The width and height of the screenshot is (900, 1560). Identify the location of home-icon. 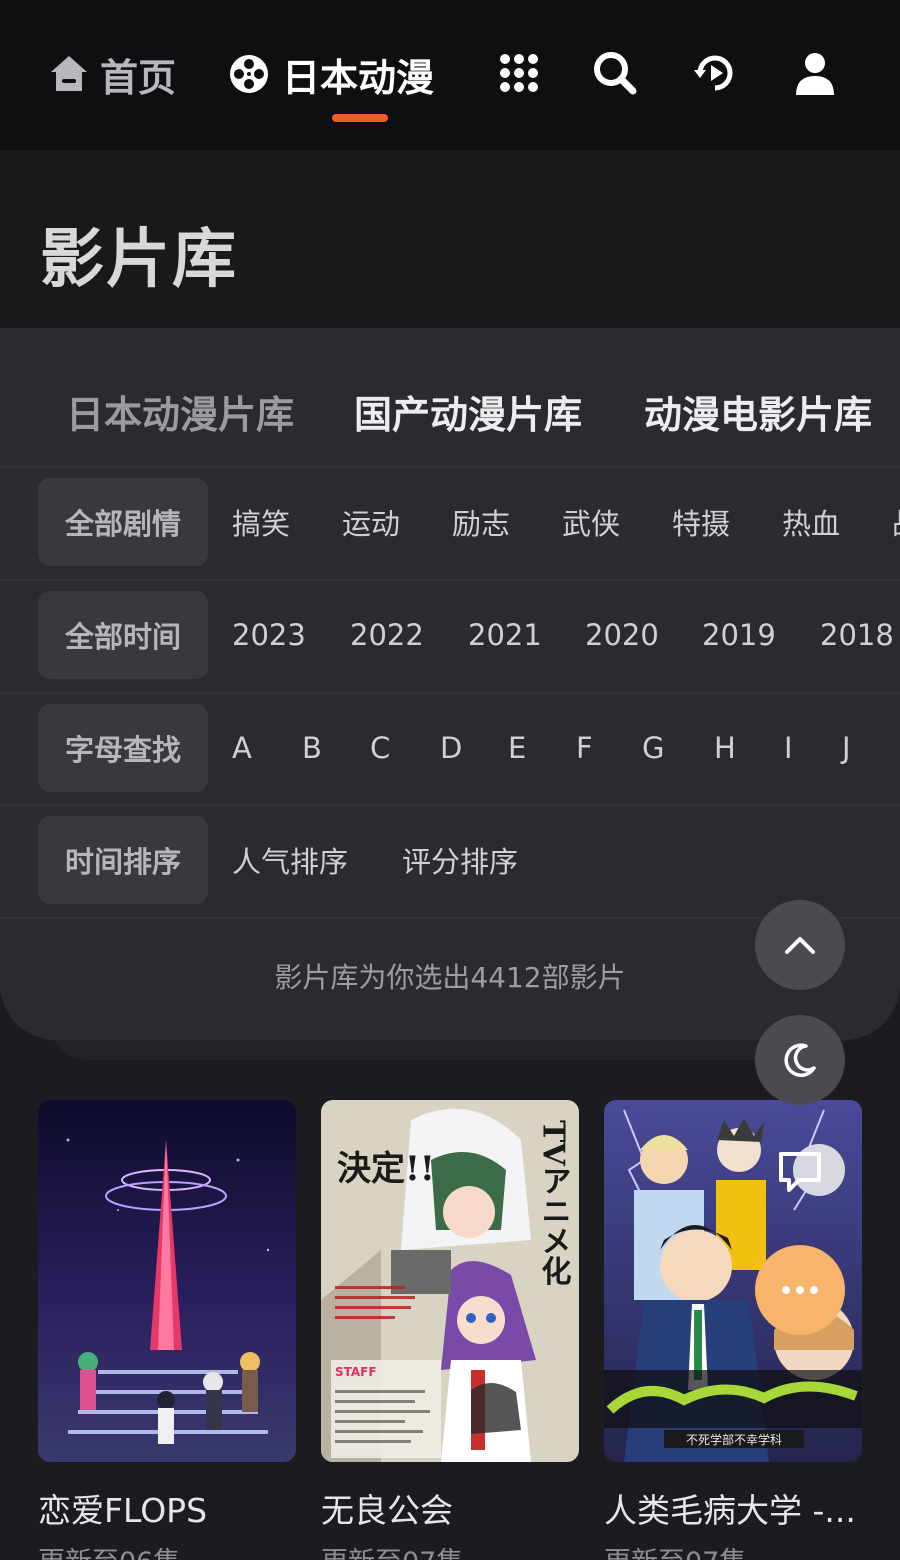
(69, 73).